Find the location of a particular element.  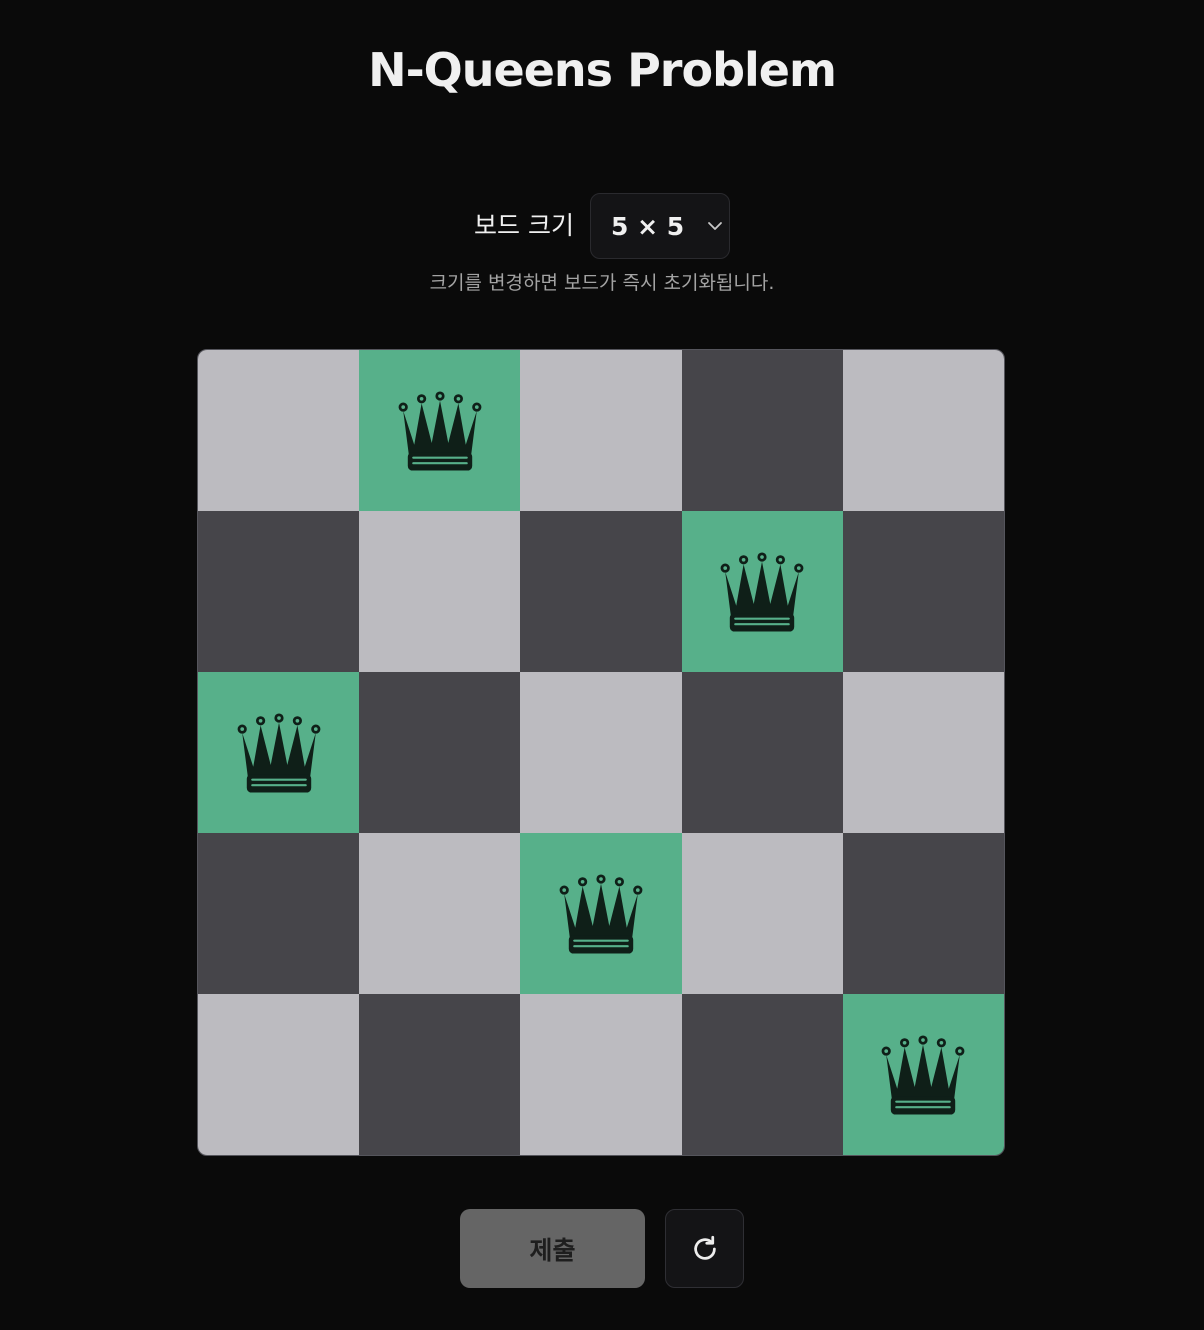

board-cell-r2-c2 is located at coordinates (601, 752).